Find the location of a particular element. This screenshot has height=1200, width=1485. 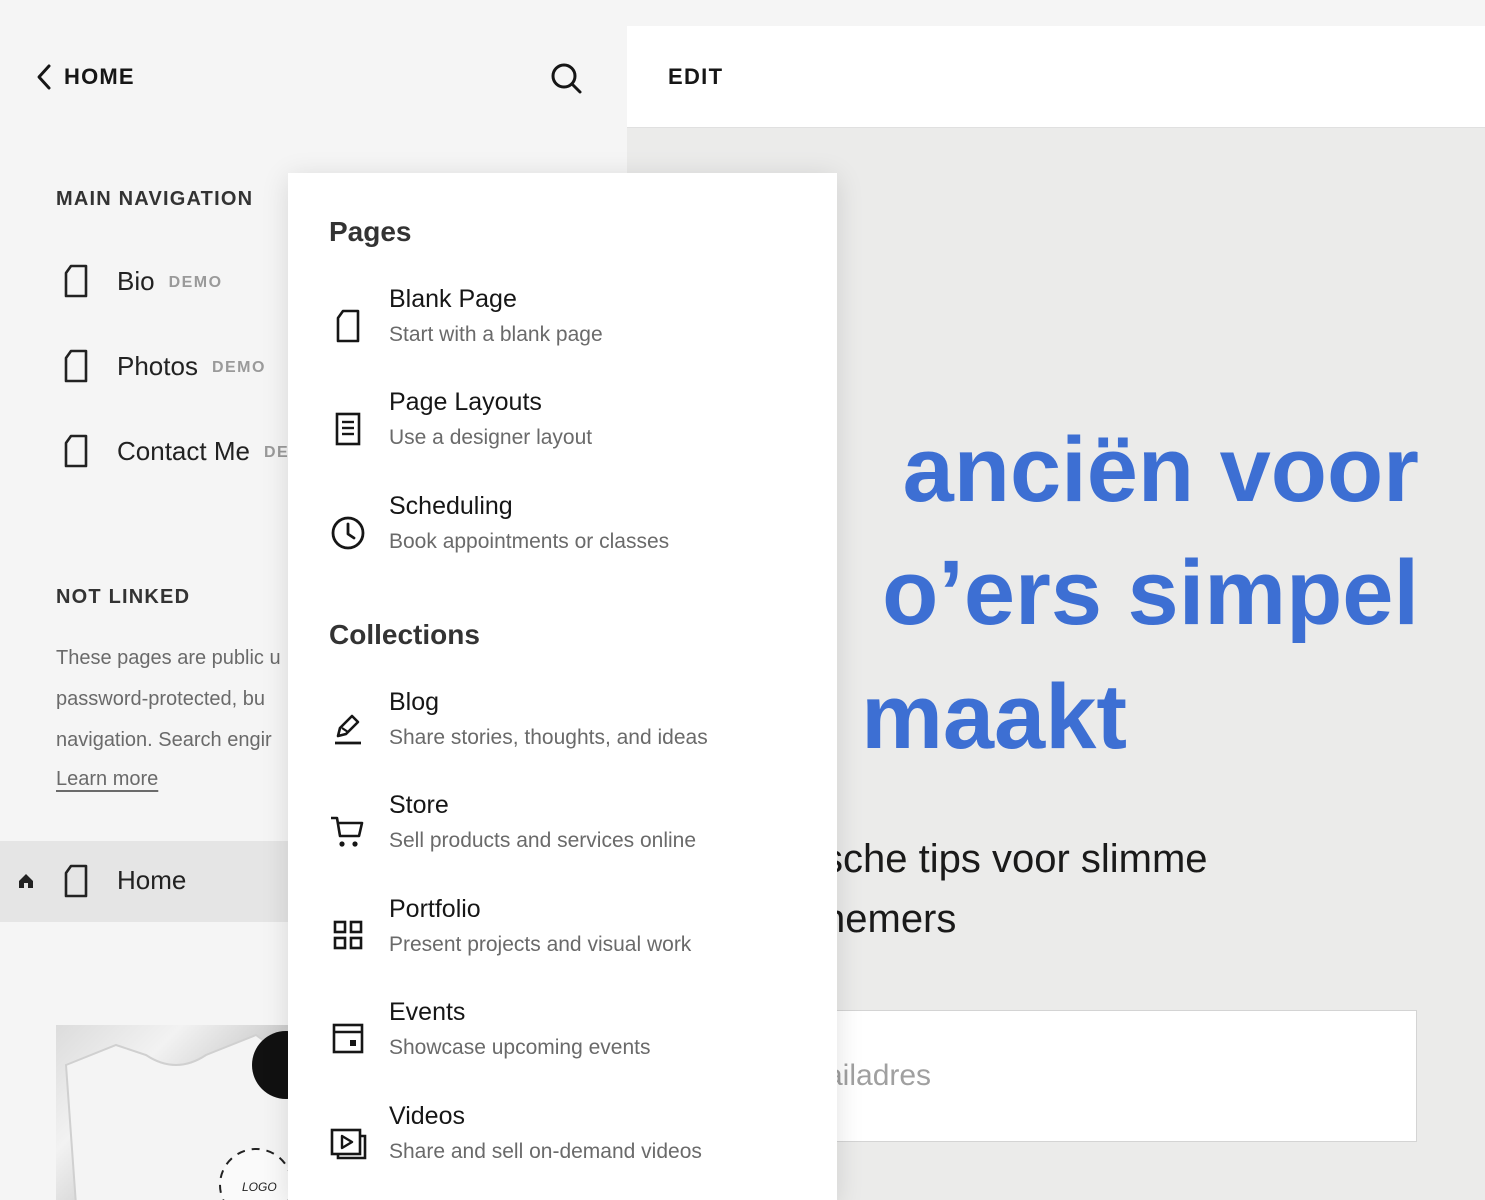

menu-item-videos: Videos Share and sell on-demand videos is located at coordinates (562, 1147).